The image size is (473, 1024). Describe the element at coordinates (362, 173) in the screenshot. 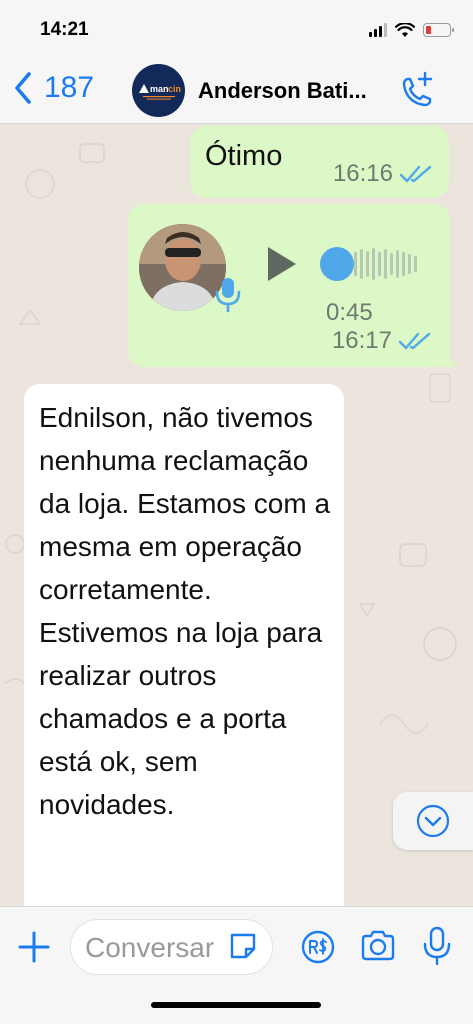

I see `message-time: 16:16` at that location.